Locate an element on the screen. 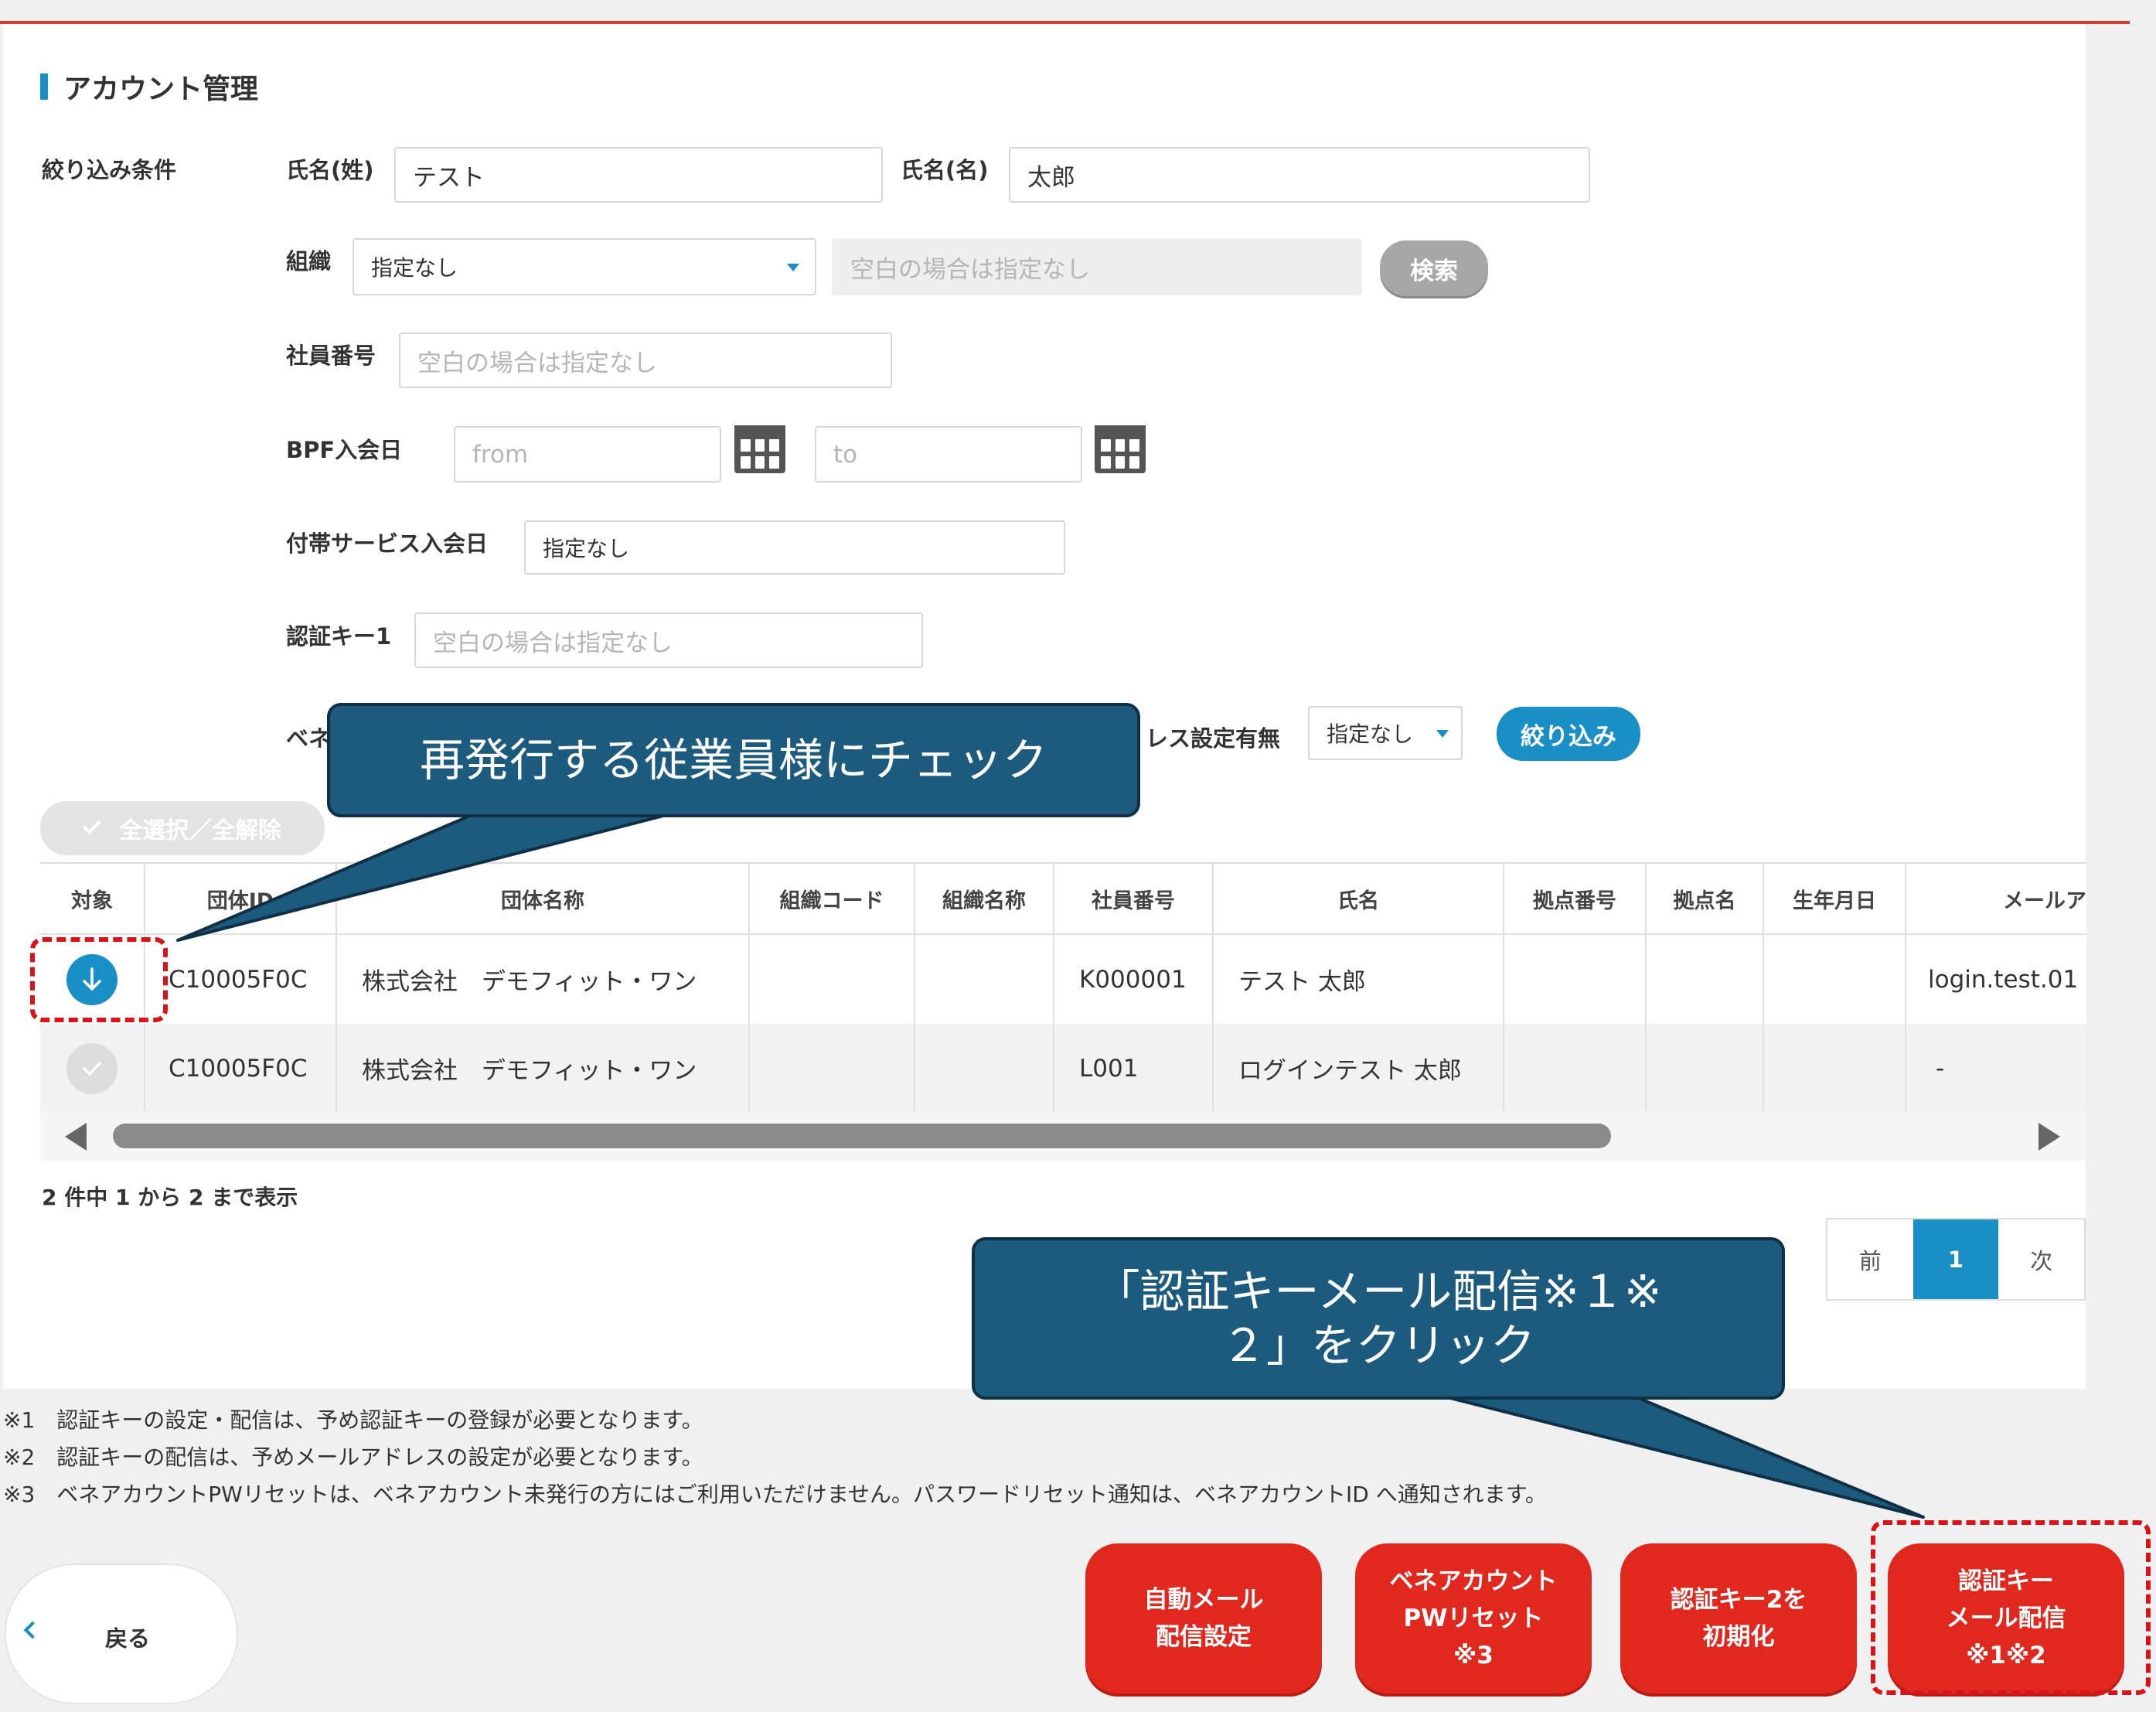  callout-line: 「認証キーメール配信※１※ is located at coordinates (1378, 1291).